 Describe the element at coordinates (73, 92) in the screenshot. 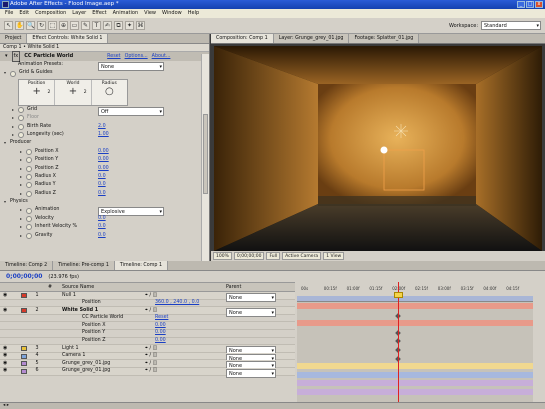

I see `sim-cell-world: World + 2` at that location.